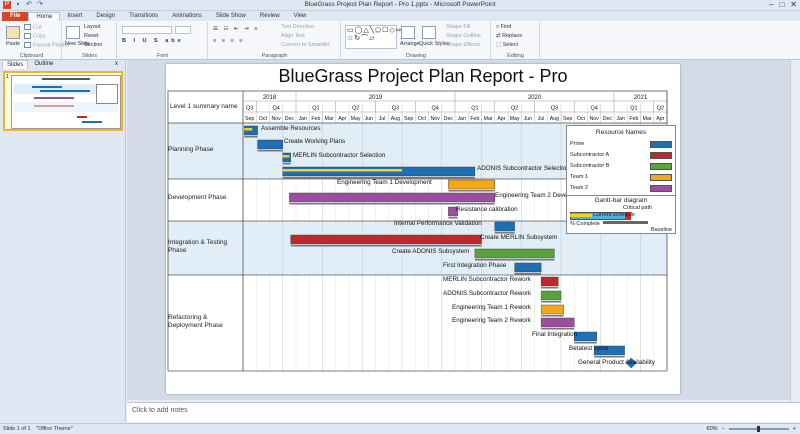 The height and width of the screenshot is (434, 800). I want to click on close-panel-button: x, so click(116, 64).